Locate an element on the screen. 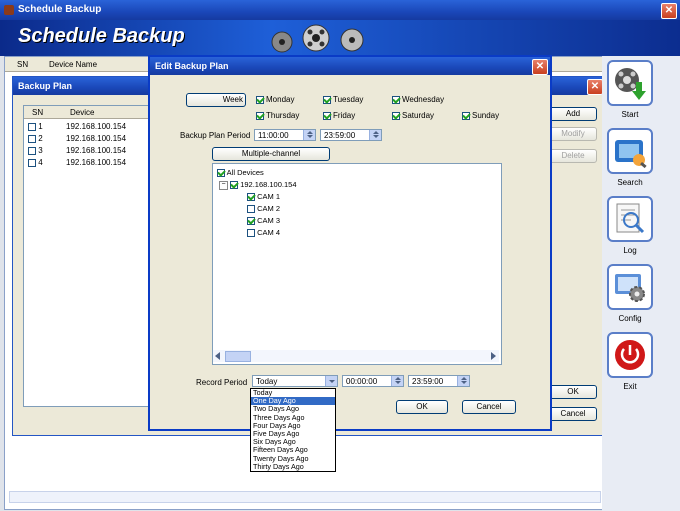 This screenshot has height=511, width=680. search-film-icon is located at coordinates (631, 154).